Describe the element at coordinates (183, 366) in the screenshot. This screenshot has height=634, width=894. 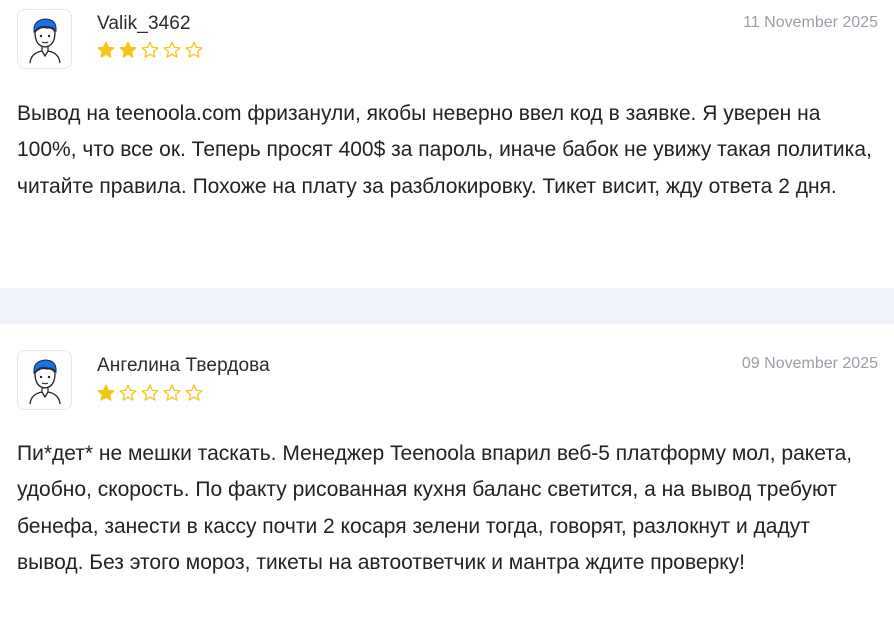
I see `review-author: Ангелина Твердова` at that location.